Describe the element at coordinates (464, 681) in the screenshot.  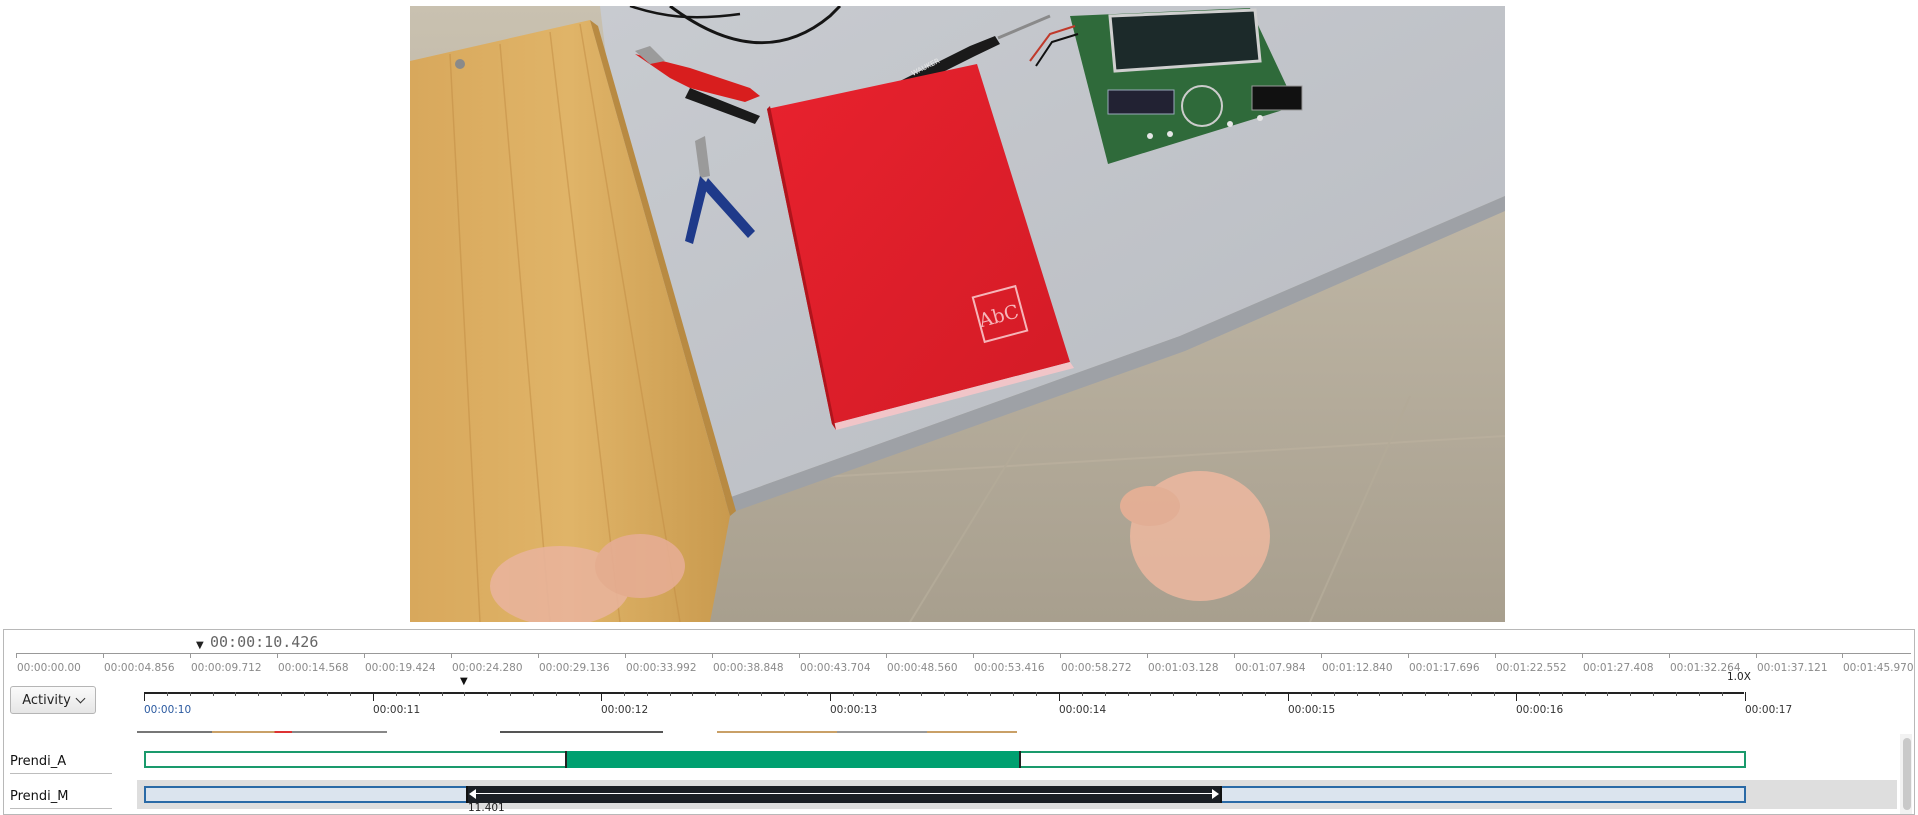
I see `zoom-playhead-icon: ▼` at that location.